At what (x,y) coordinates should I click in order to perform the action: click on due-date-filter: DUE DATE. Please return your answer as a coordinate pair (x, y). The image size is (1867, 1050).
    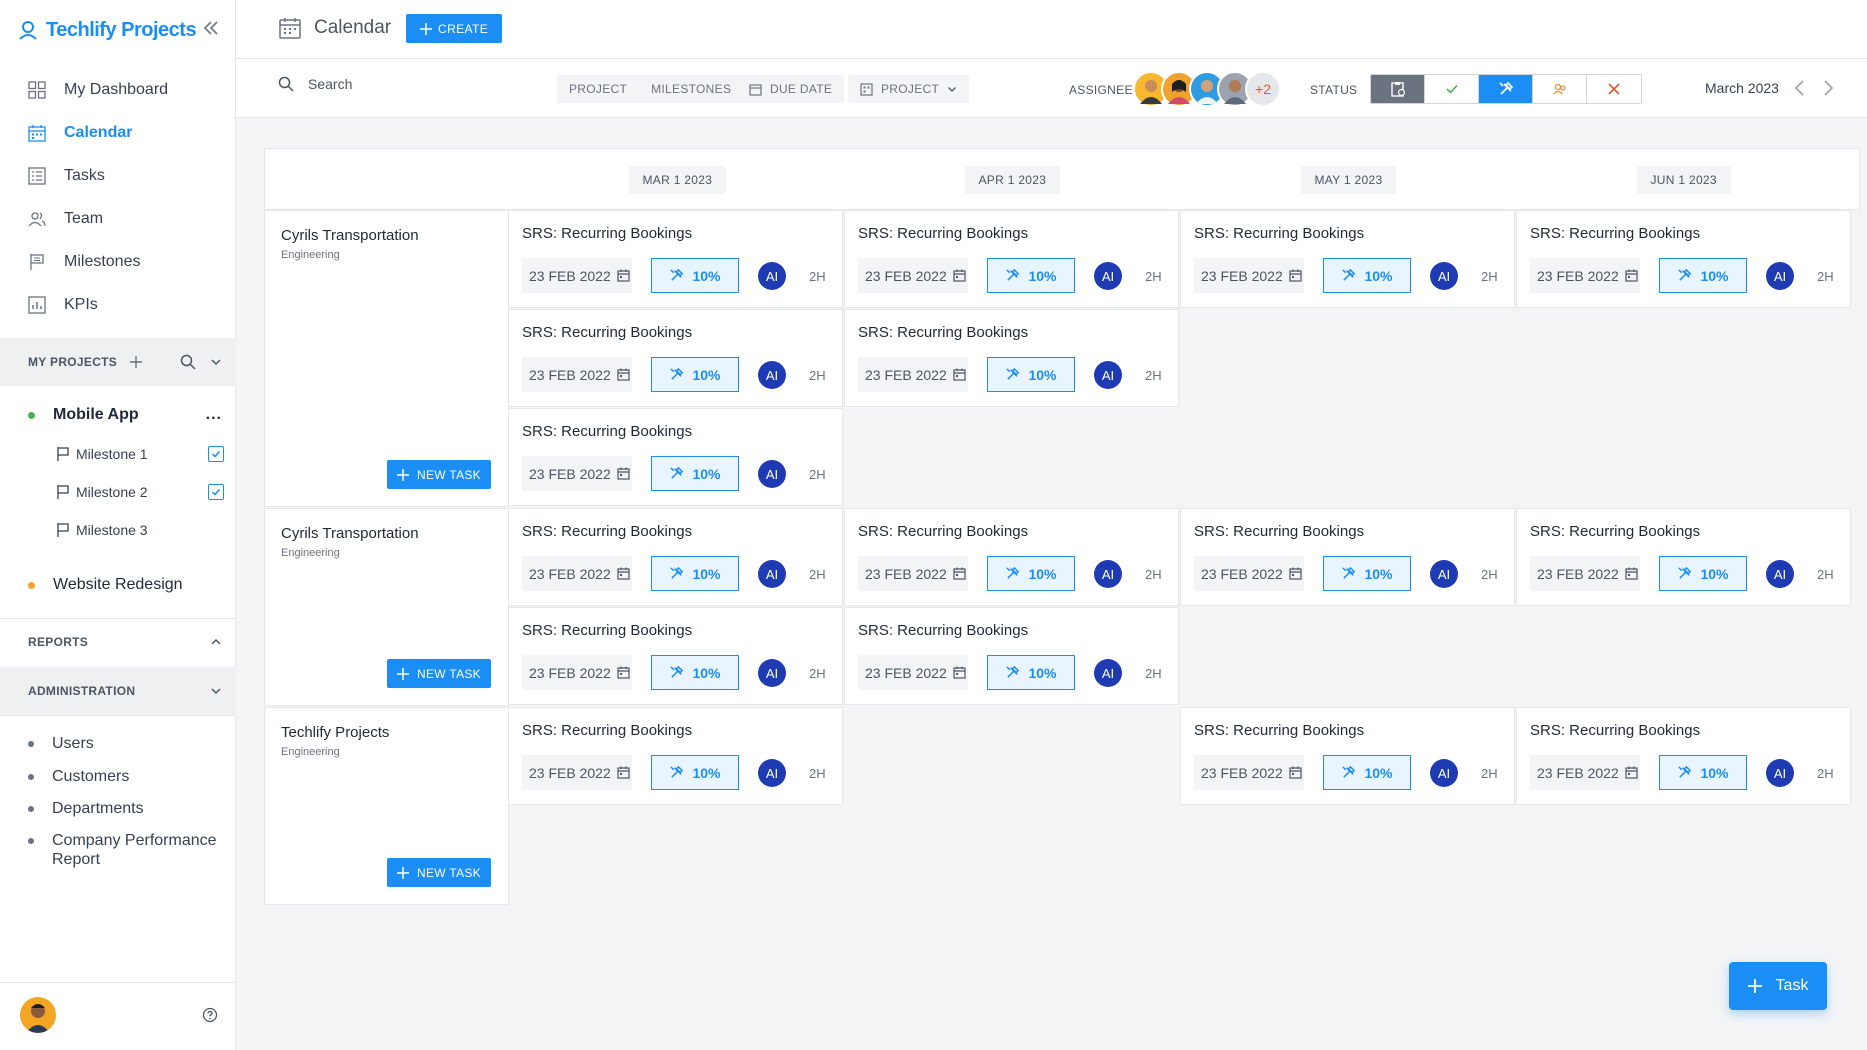
    Looking at the image, I should click on (791, 89).